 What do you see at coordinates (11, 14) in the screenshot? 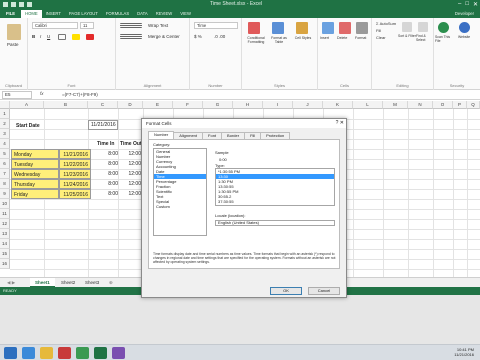
I see `tab-file: FILE` at bounding box center [11, 14].